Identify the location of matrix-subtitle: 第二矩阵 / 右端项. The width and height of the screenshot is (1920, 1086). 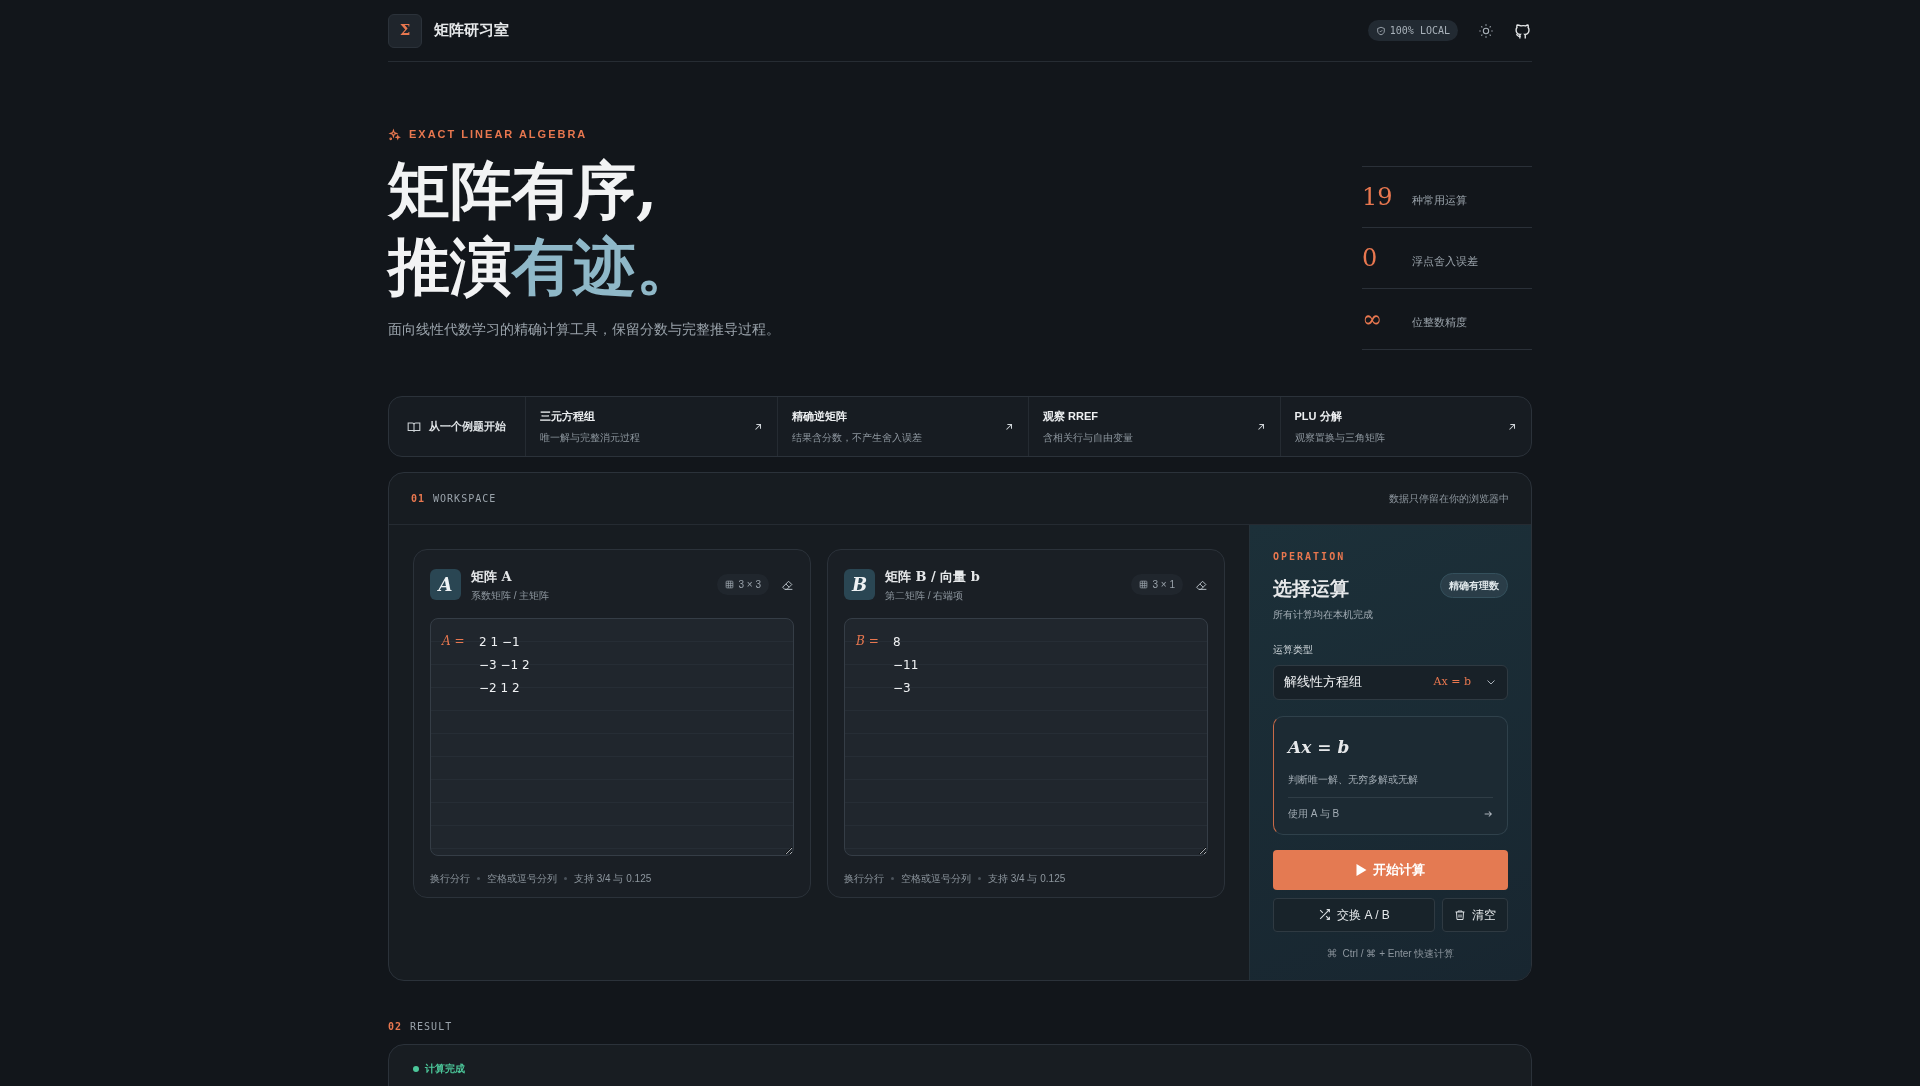
(925, 595).